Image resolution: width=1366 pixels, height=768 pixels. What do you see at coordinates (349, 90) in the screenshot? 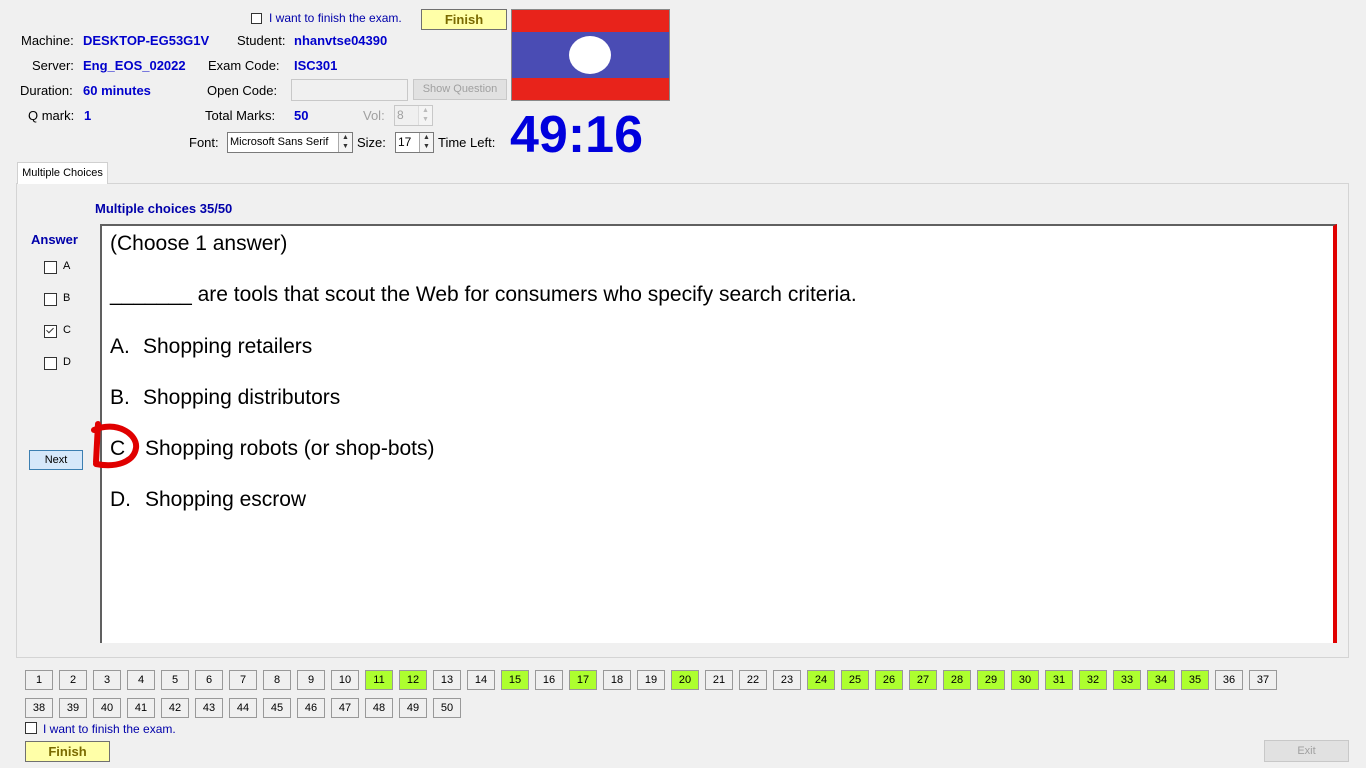
I see `open-code-input` at bounding box center [349, 90].